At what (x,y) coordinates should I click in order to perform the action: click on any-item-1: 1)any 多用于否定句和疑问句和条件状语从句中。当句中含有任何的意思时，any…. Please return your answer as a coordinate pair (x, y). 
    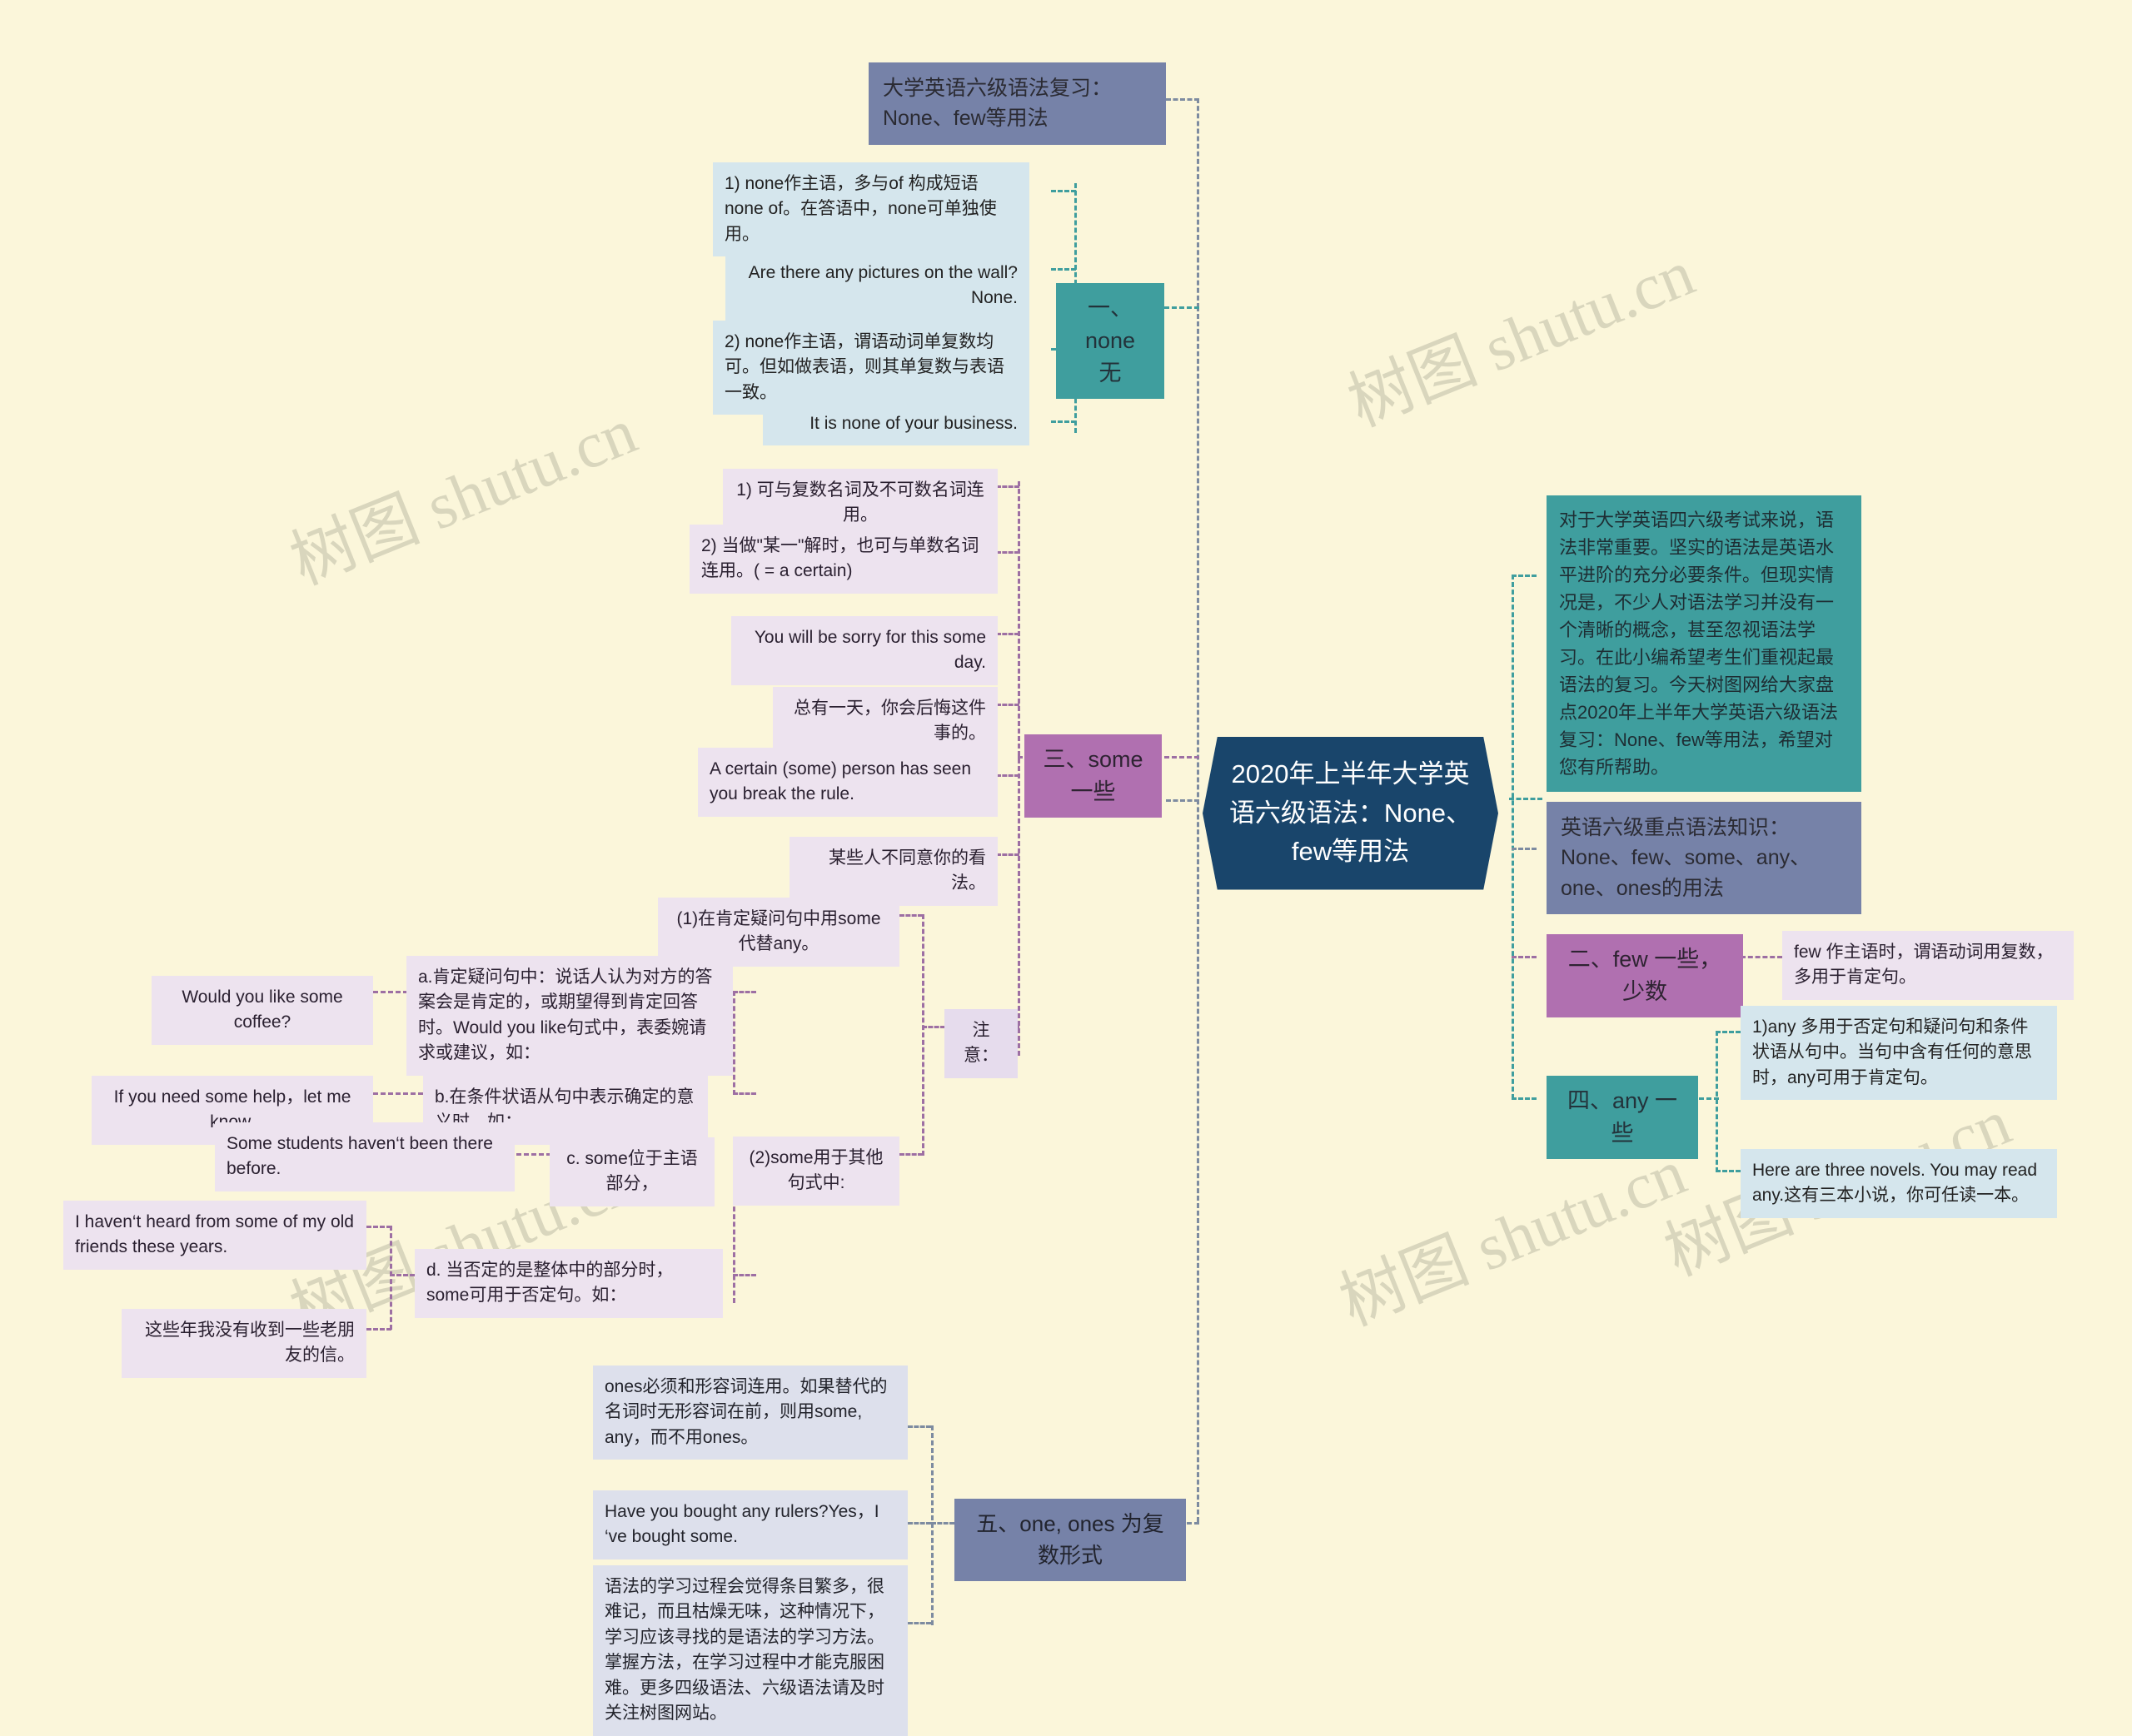
    Looking at the image, I should click on (1899, 1053).